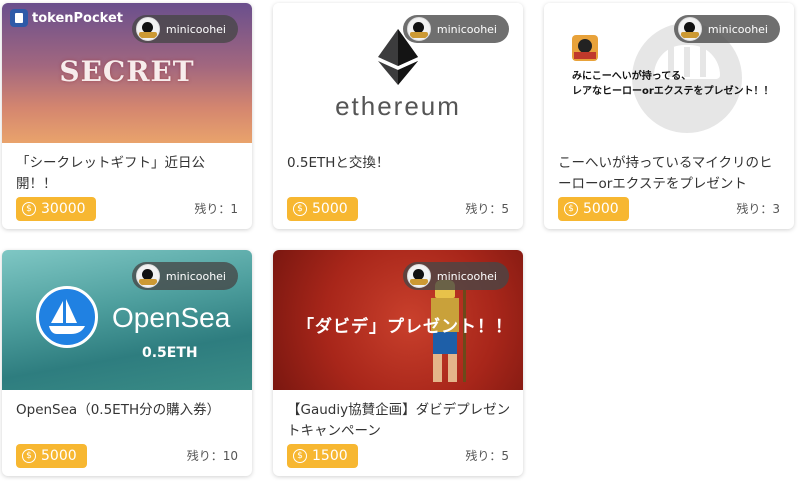  Describe the element at coordinates (170, 353) in the screenshot. I see `eth-amount: 0.5ETH` at that location.